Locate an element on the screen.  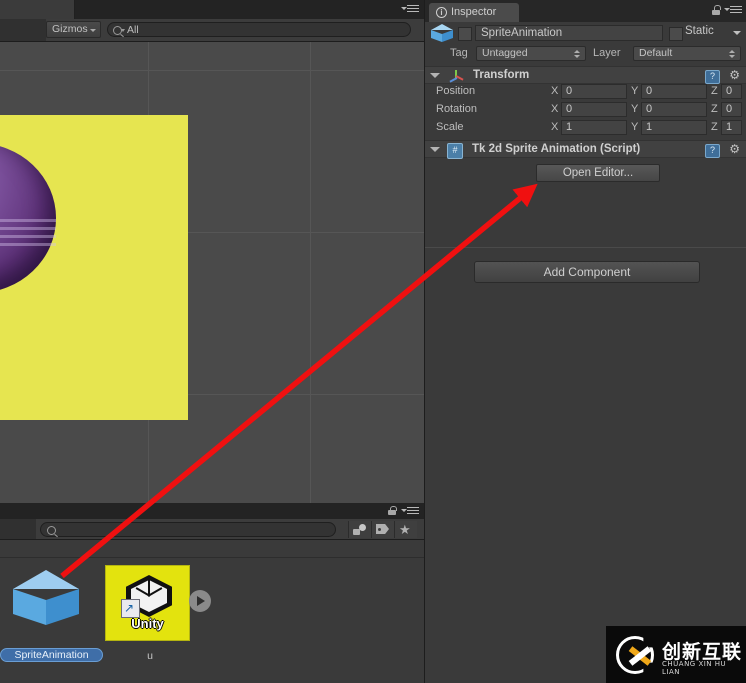
transform-axes-icon is located at coordinates (456, 76).